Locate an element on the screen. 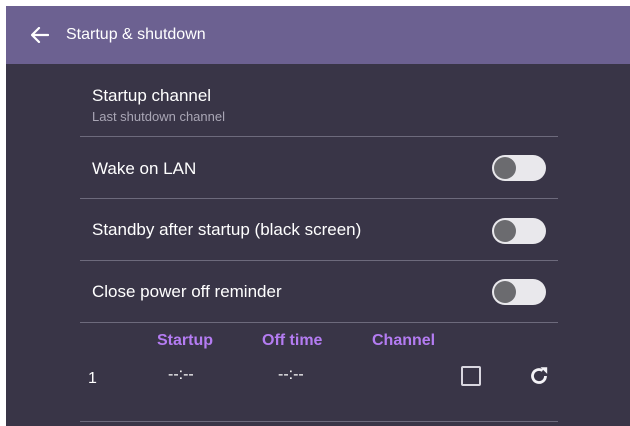 This screenshot has width=630, height=426. startup-channel-label: Startup channel is located at coordinates (152, 95).